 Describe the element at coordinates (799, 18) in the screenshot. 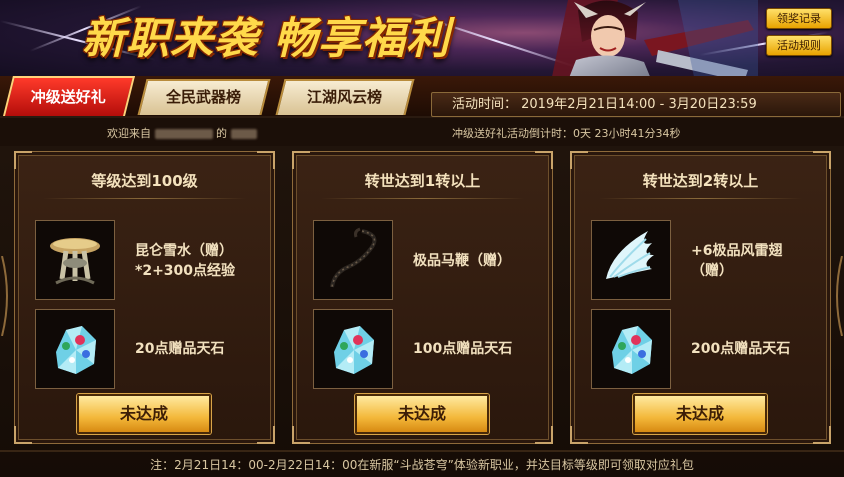

I see `award-records-button: 领奖记录` at that location.